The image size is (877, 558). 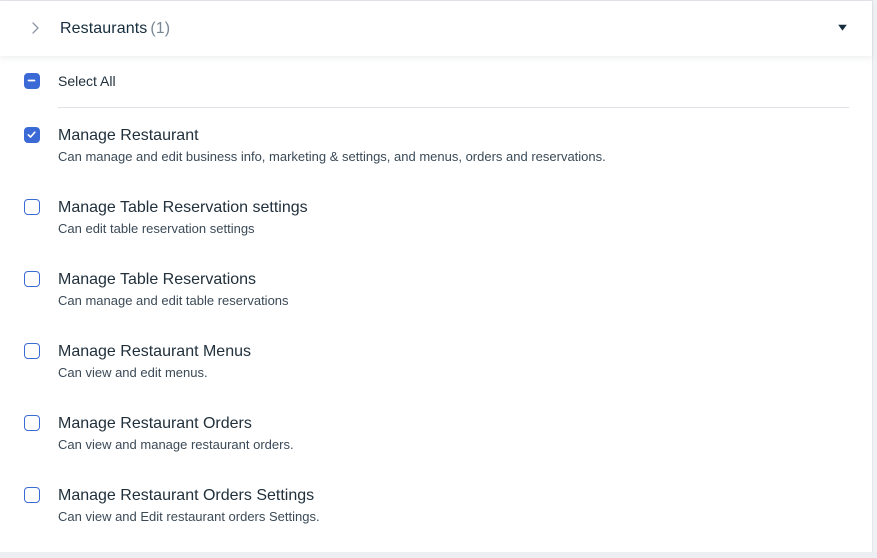 I want to click on manage-table-reservation-settings-checkbox, so click(x=32, y=207).